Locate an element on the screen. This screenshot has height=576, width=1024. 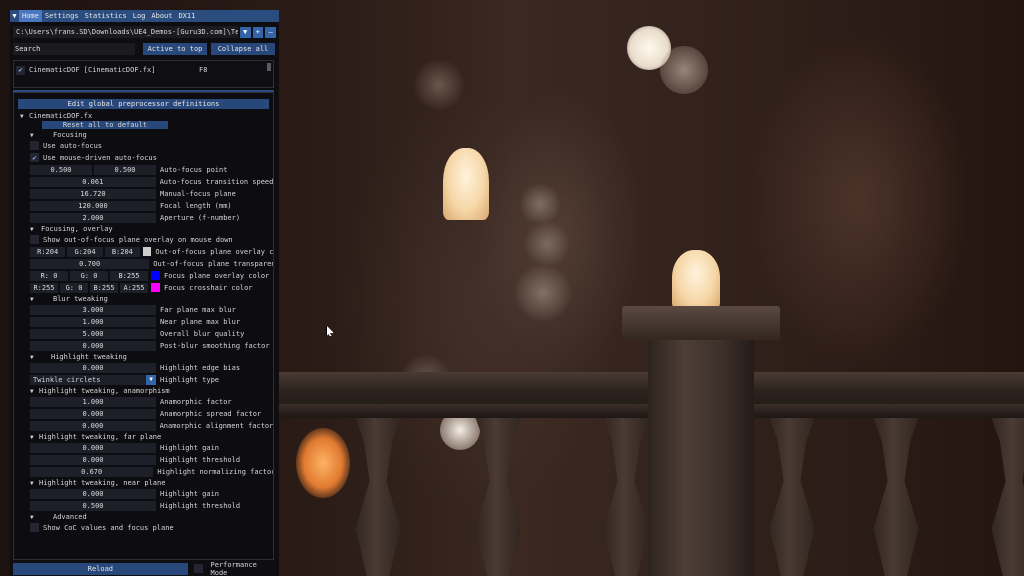
section-focusing: ▼ Focusing is located at coordinates (143, 134).